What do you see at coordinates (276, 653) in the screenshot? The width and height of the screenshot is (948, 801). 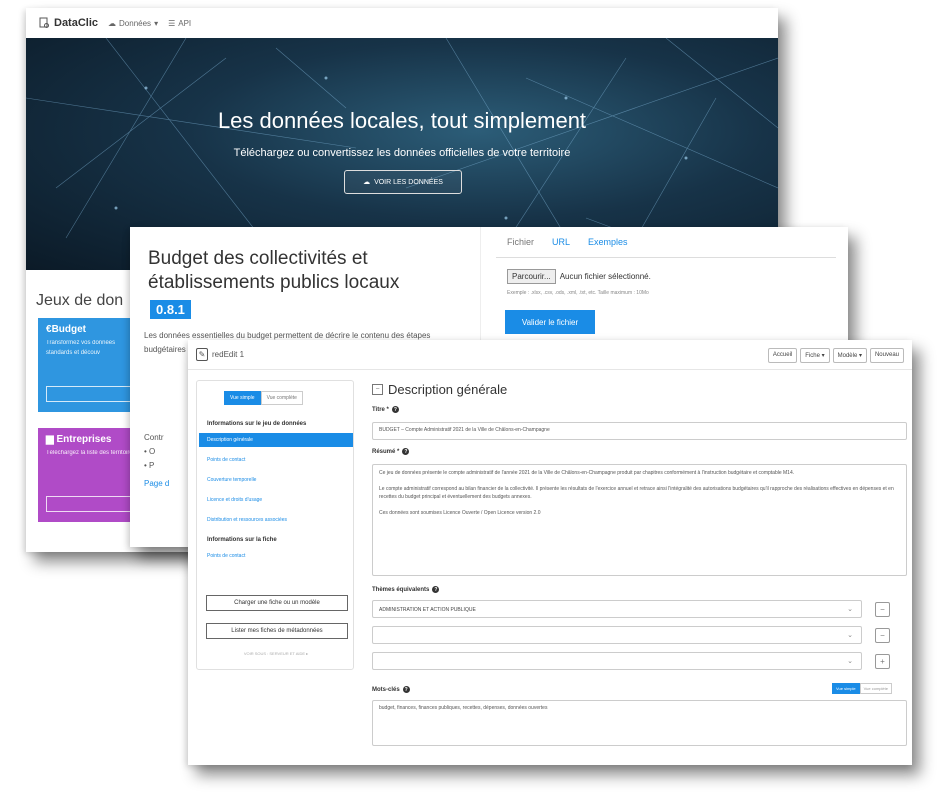 I see `sidebar-footer: VOIR SOUS : SERVEUR ET AIDE ▸` at bounding box center [276, 653].